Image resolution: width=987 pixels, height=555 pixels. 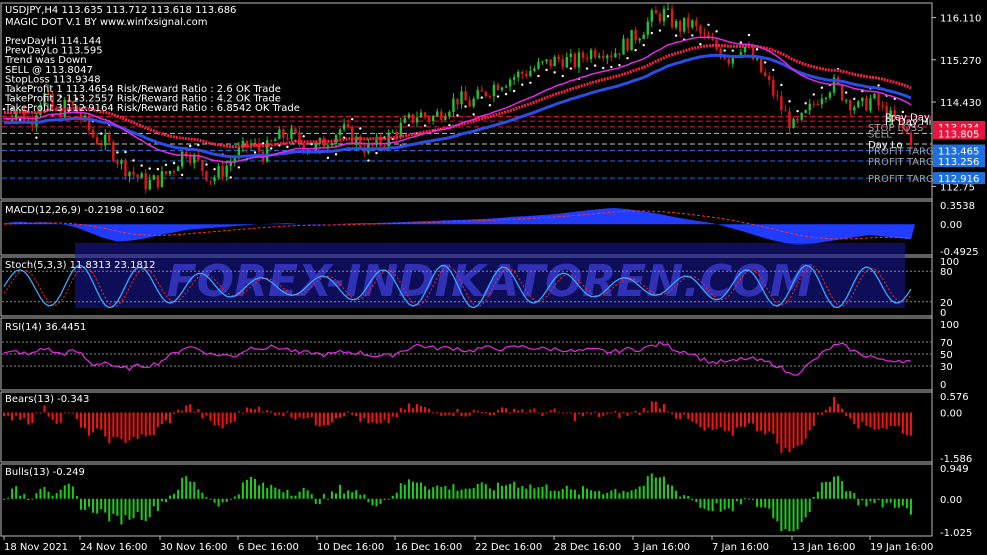 I want to click on stoch-title: Stoch(5,3,3) 11.8313 23.1812, so click(x=80, y=265).